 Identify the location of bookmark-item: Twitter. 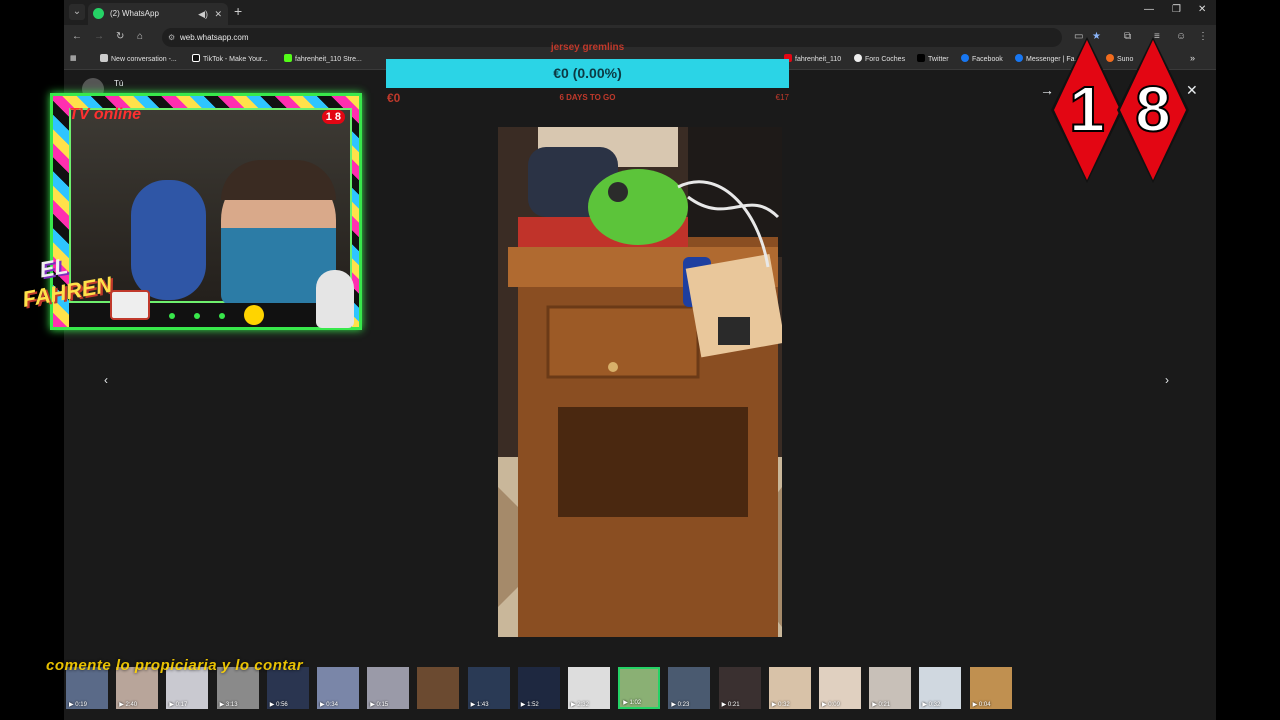
(933, 58).